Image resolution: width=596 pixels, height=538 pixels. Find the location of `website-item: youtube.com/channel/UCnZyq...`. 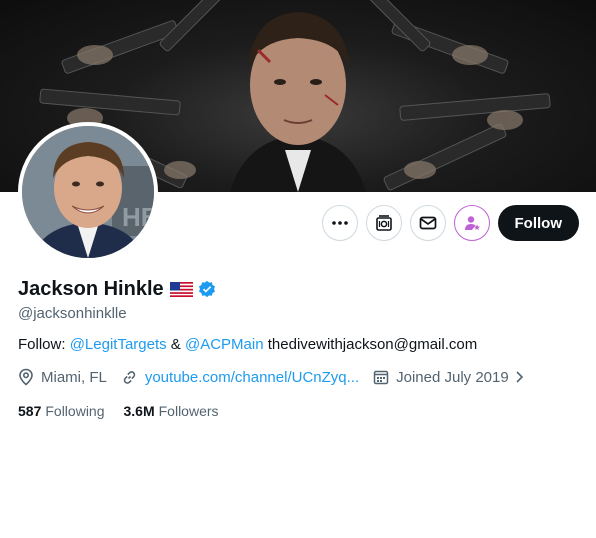

website-item: youtube.com/channel/UCnZyq... is located at coordinates (240, 377).